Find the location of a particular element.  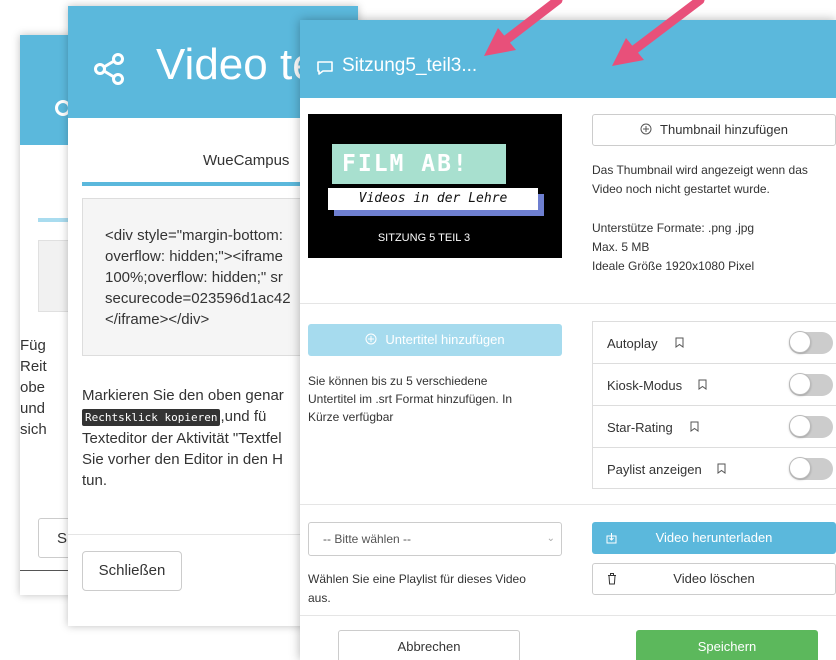

option-label: Autoplay is located at coordinates (632, 343).